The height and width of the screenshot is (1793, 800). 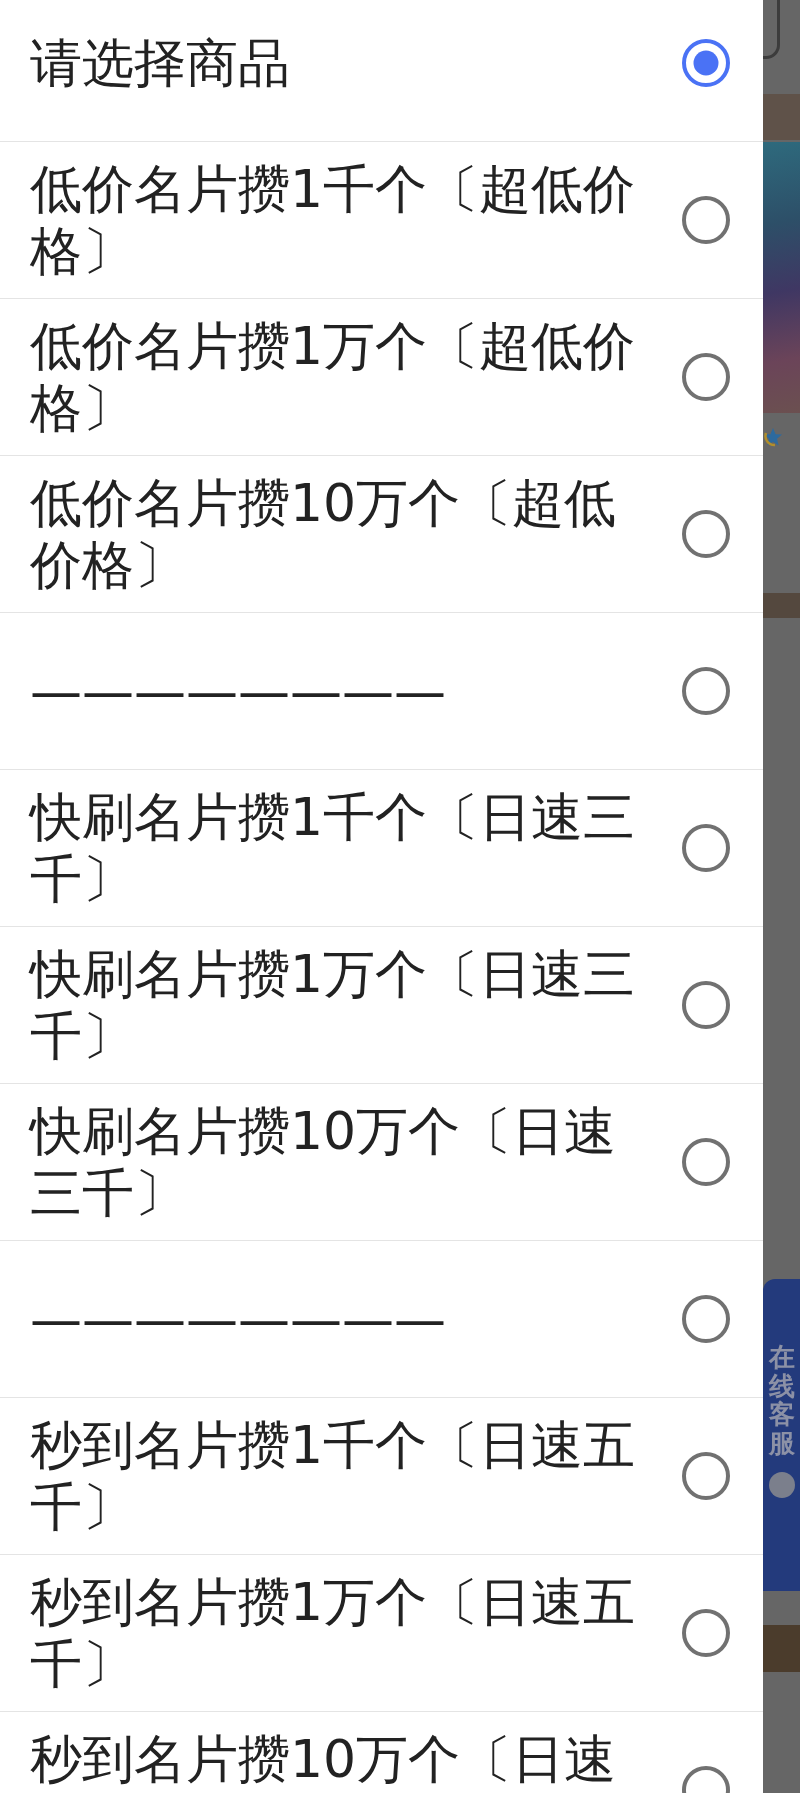 What do you see at coordinates (781, 1485) in the screenshot?
I see `avatar-icon` at bounding box center [781, 1485].